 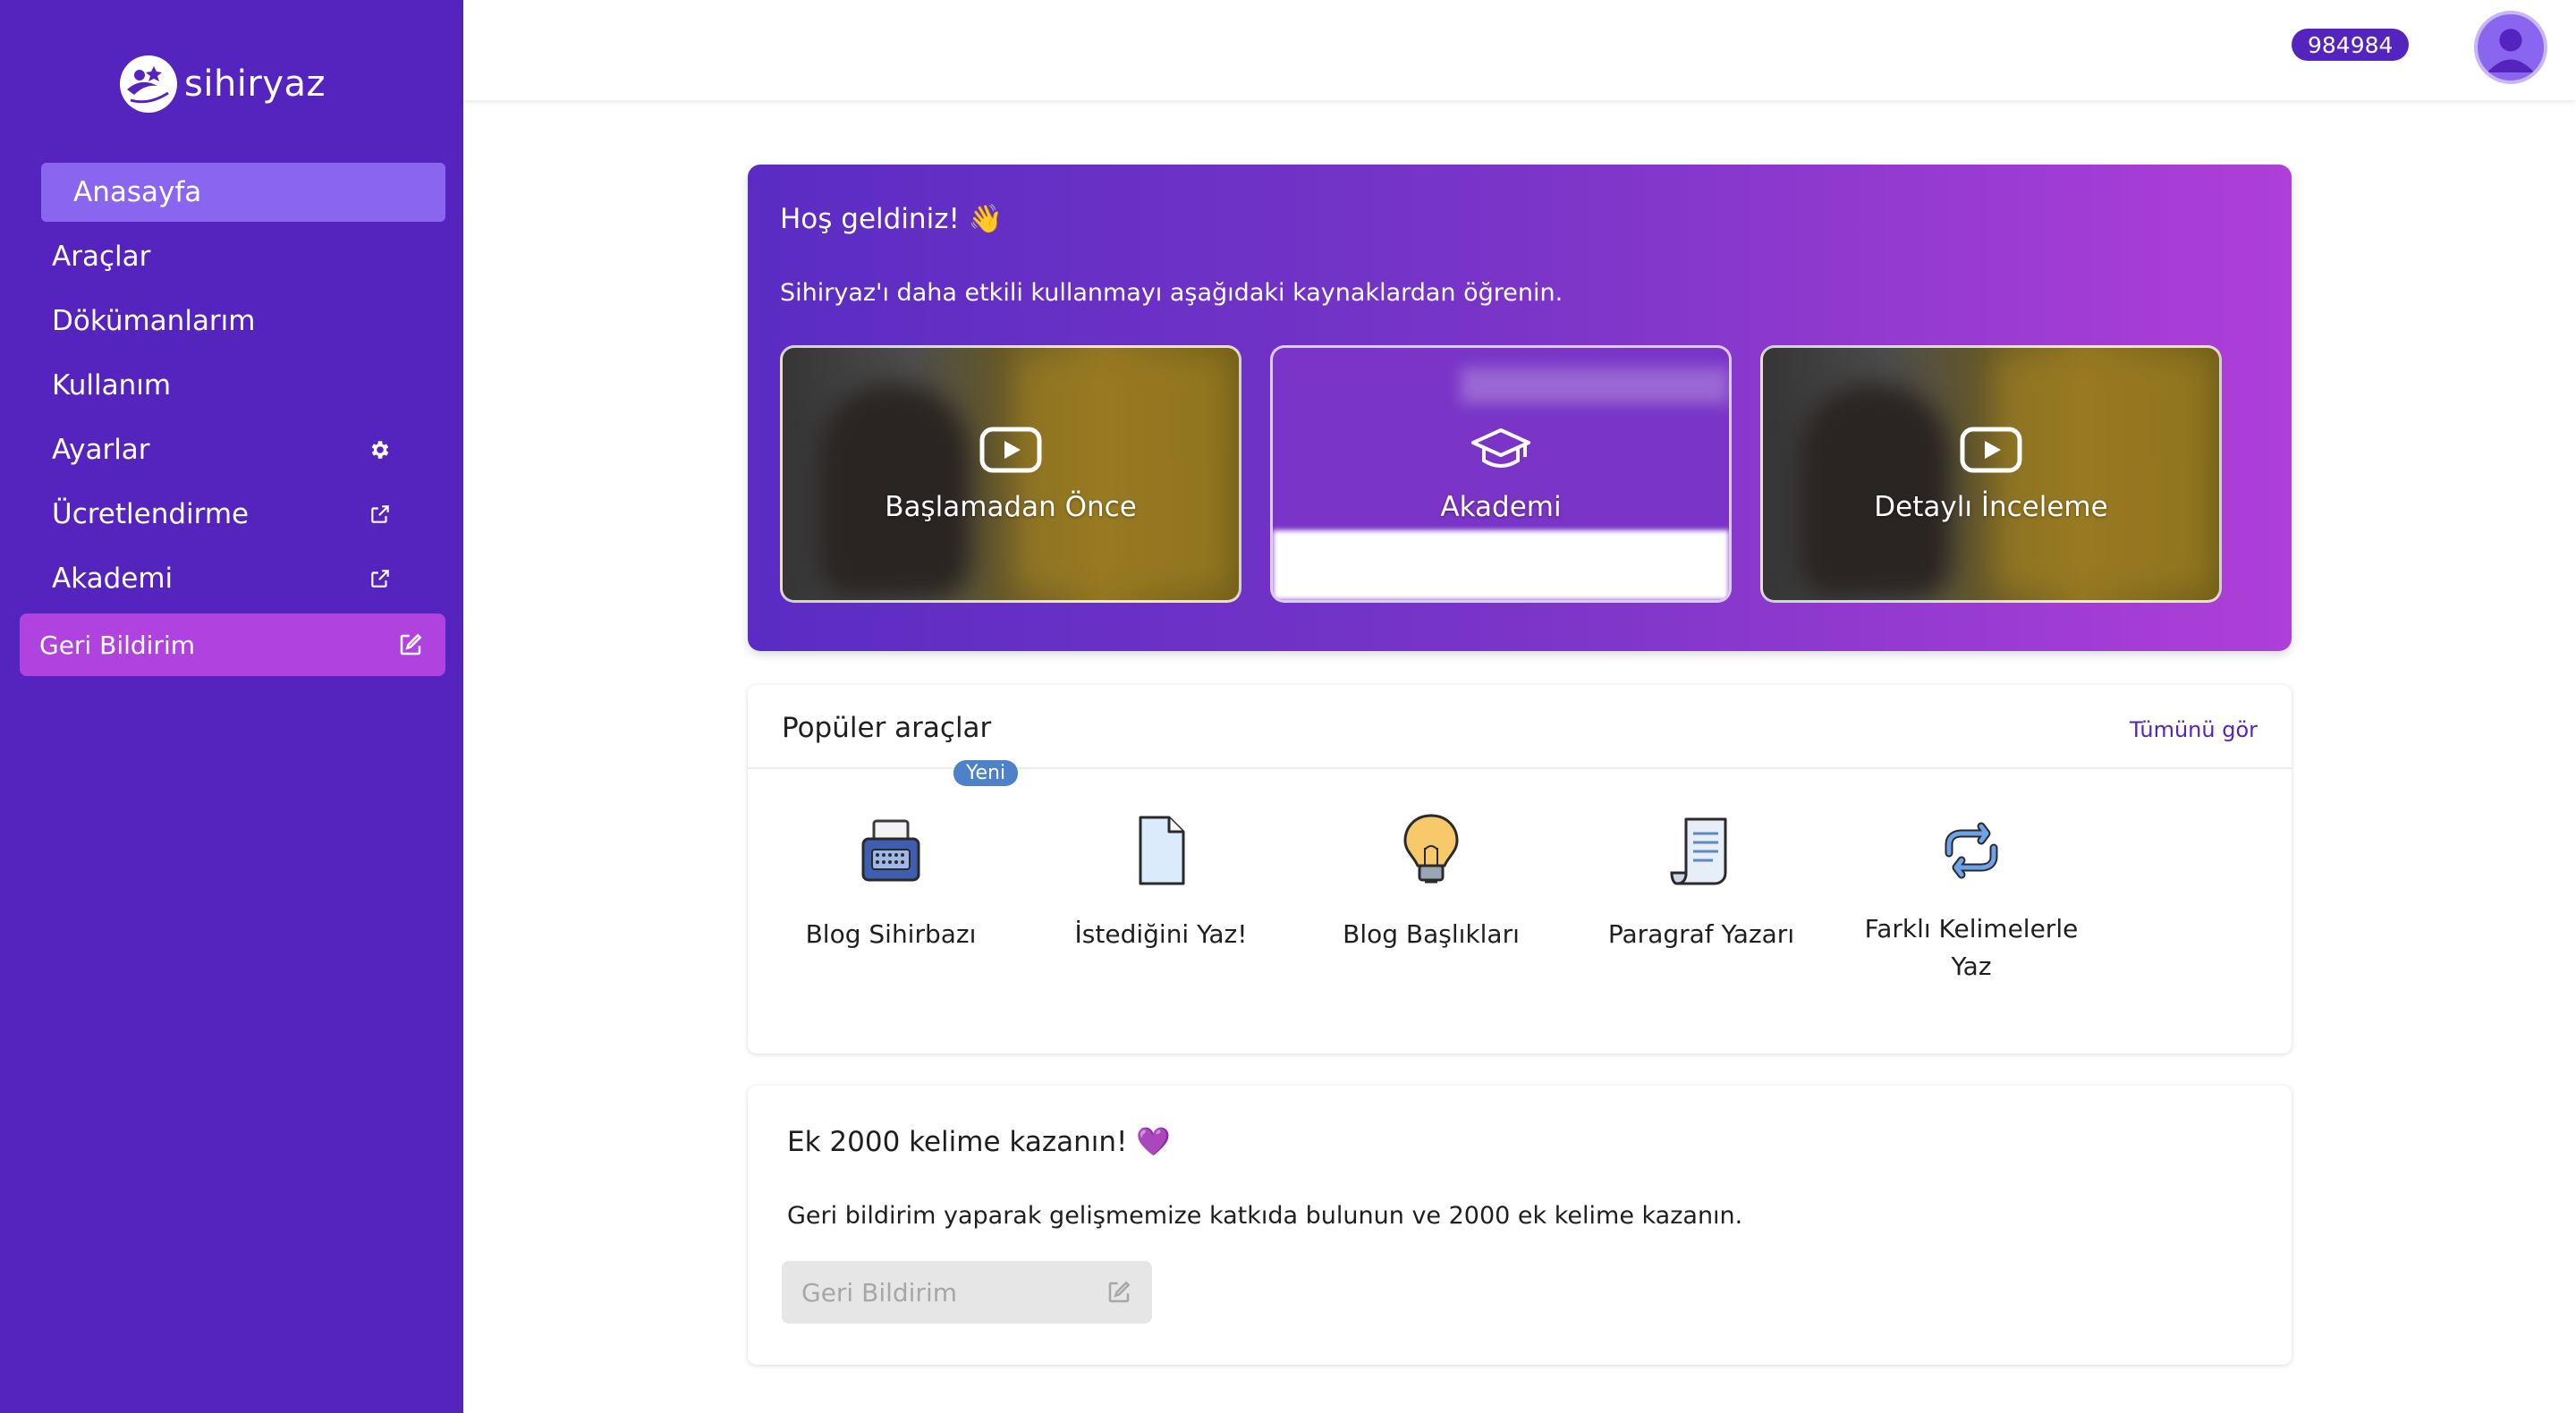 What do you see at coordinates (1971, 898) in the screenshot?
I see `tool-farkli-kelimelerle-yaz: Farklı Kelimelerle Yaz` at bounding box center [1971, 898].